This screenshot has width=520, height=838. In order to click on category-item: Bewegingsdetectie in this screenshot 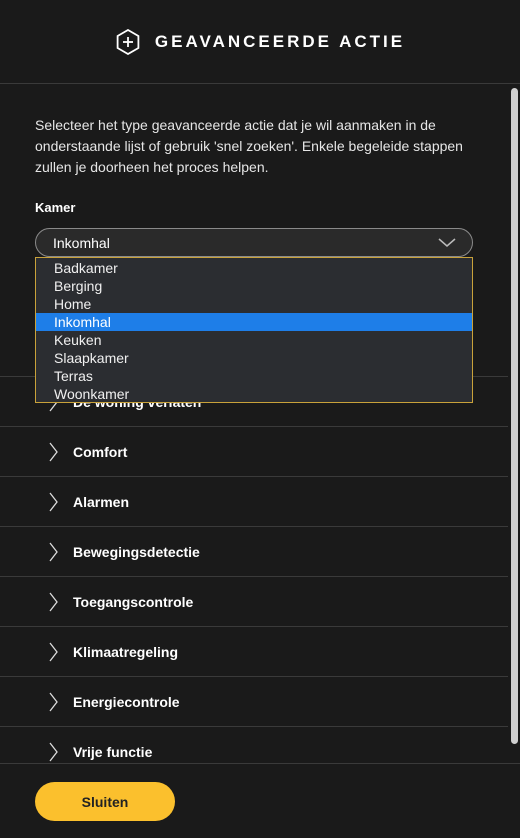, I will do `click(254, 551)`.